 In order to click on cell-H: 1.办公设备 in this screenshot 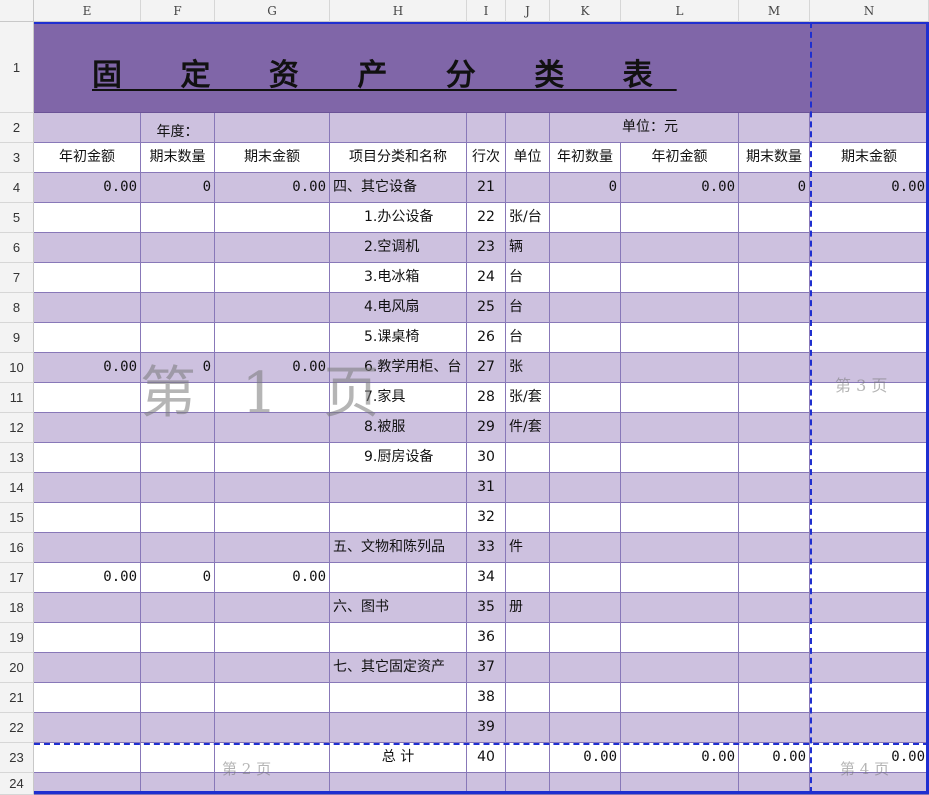, I will do `click(398, 218)`.